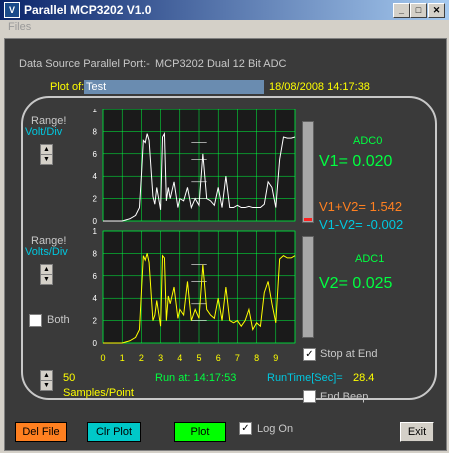  Describe the element at coordinates (256, 358) in the screenshot. I see `x-tick-label: 8` at that location.